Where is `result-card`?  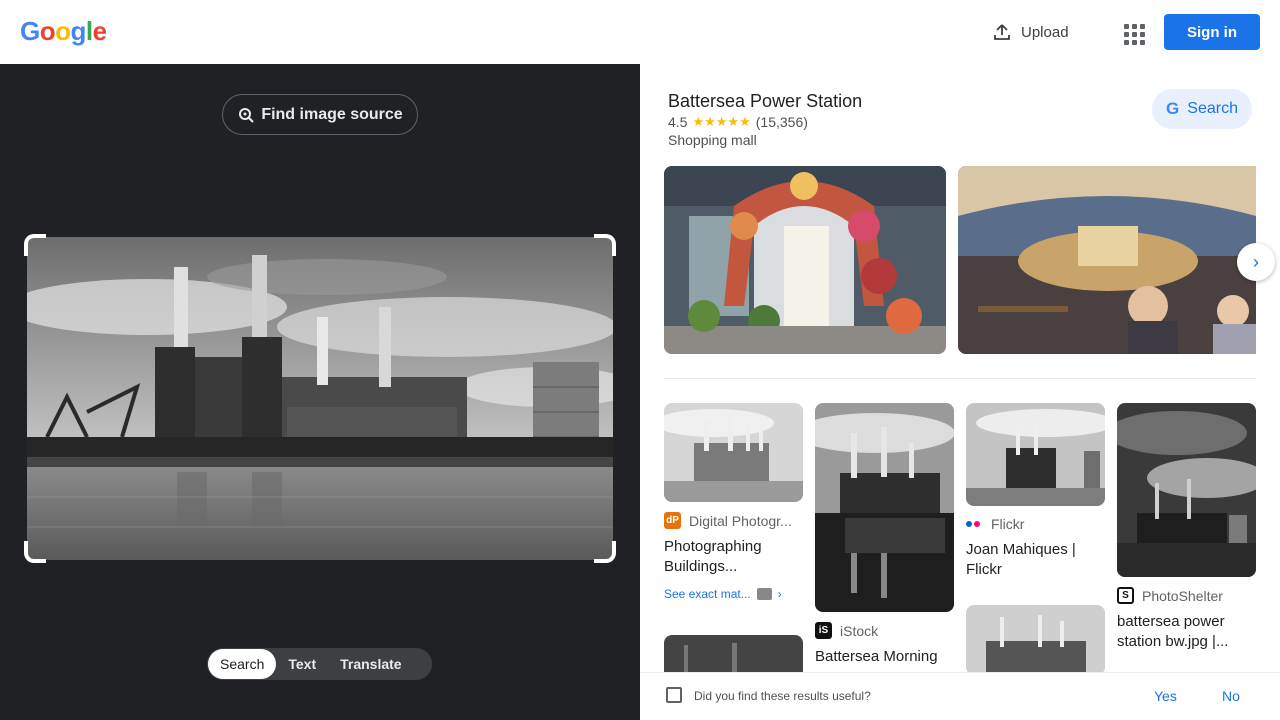
result-card is located at coordinates (1035, 640).